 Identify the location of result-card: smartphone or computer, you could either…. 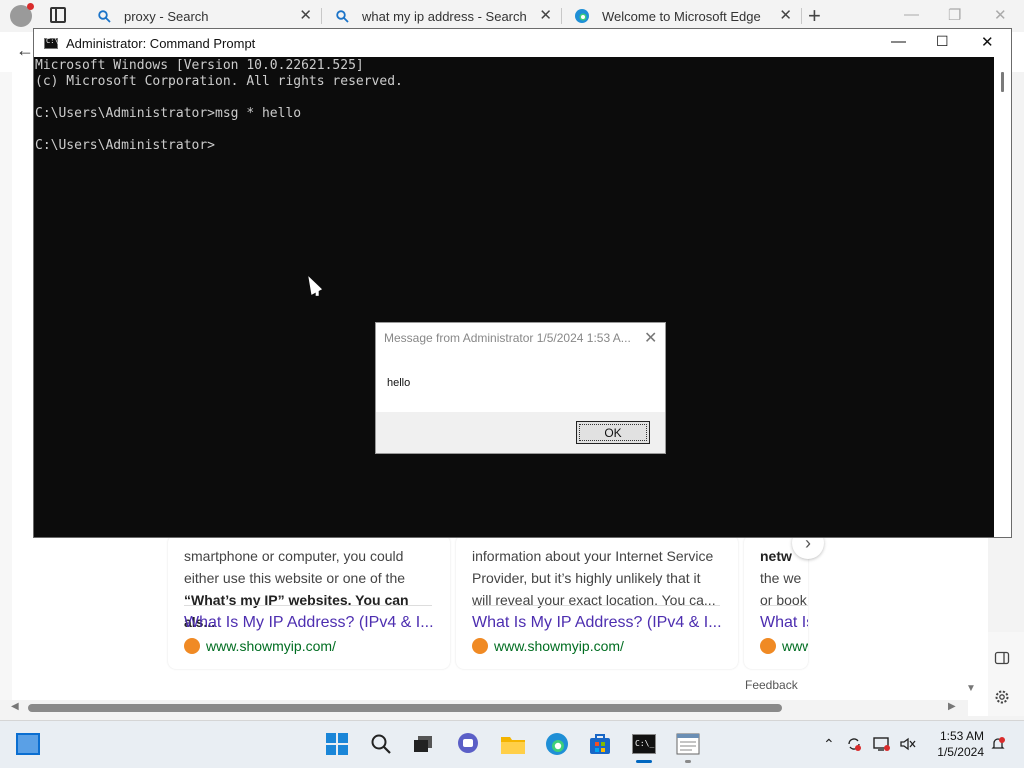
(309, 602).